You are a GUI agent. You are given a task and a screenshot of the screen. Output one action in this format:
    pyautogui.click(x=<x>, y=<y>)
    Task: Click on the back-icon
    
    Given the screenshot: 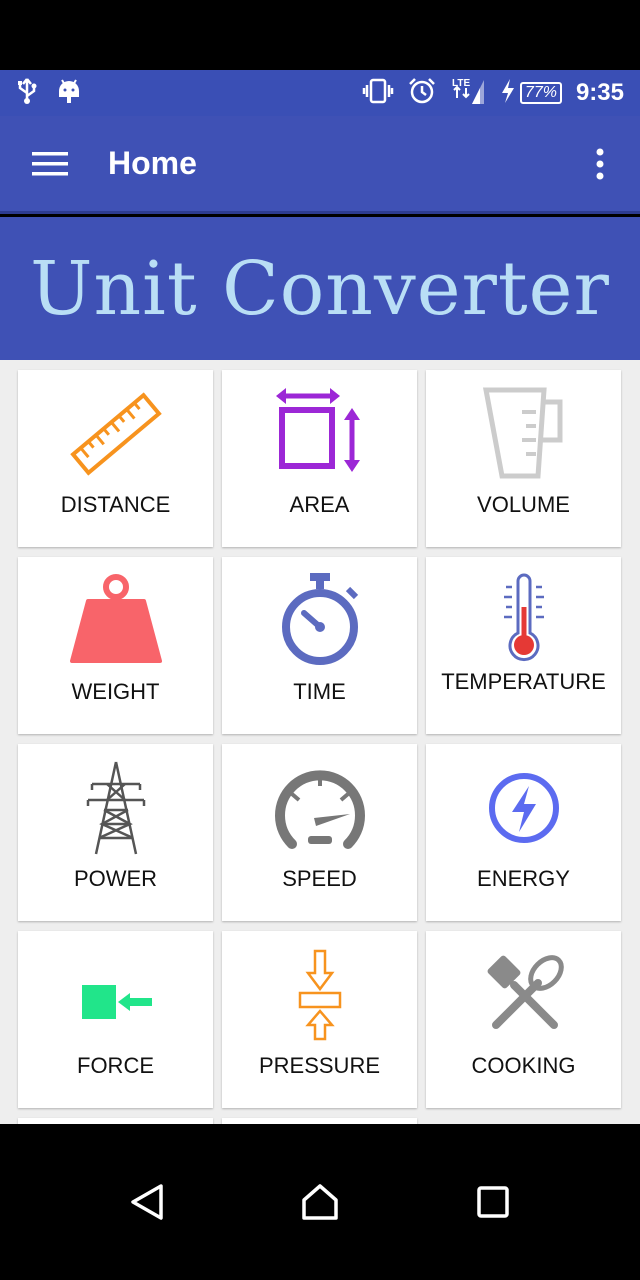 What is the action you would take?
    pyautogui.click(x=147, y=1202)
    